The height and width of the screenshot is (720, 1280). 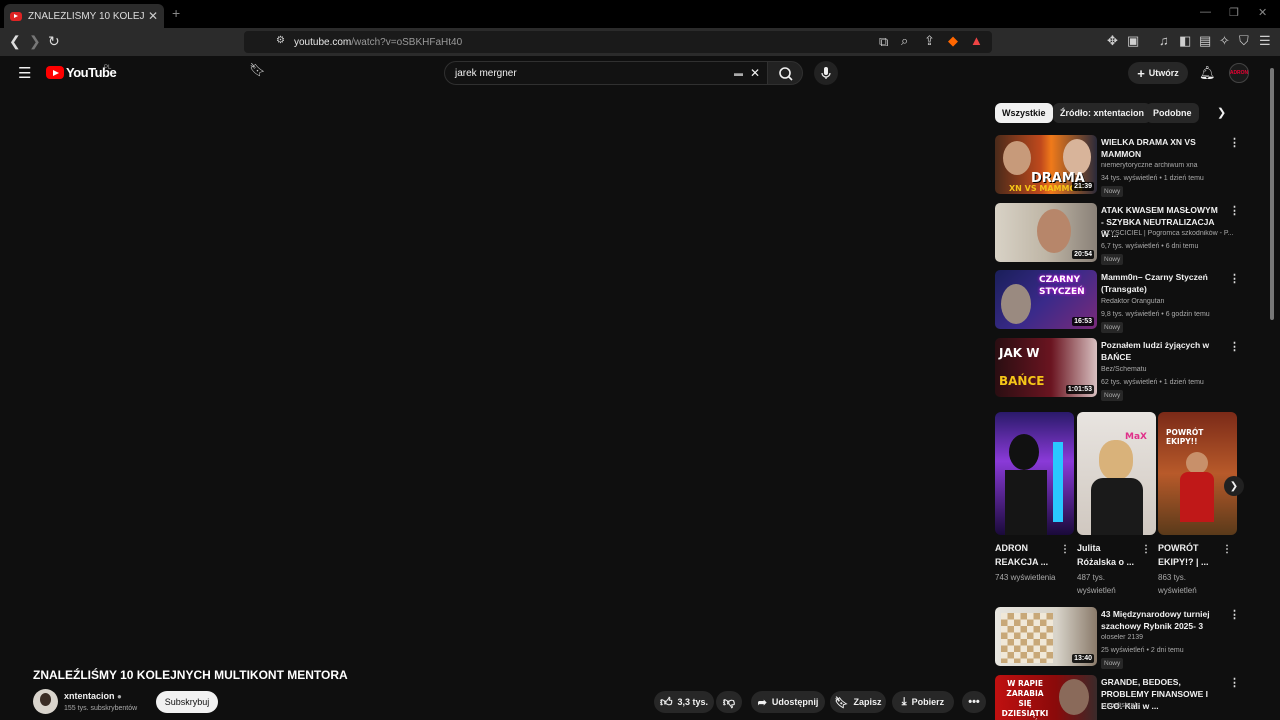 I want to click on music-icon: ♫, so click(x=1164, y=40).